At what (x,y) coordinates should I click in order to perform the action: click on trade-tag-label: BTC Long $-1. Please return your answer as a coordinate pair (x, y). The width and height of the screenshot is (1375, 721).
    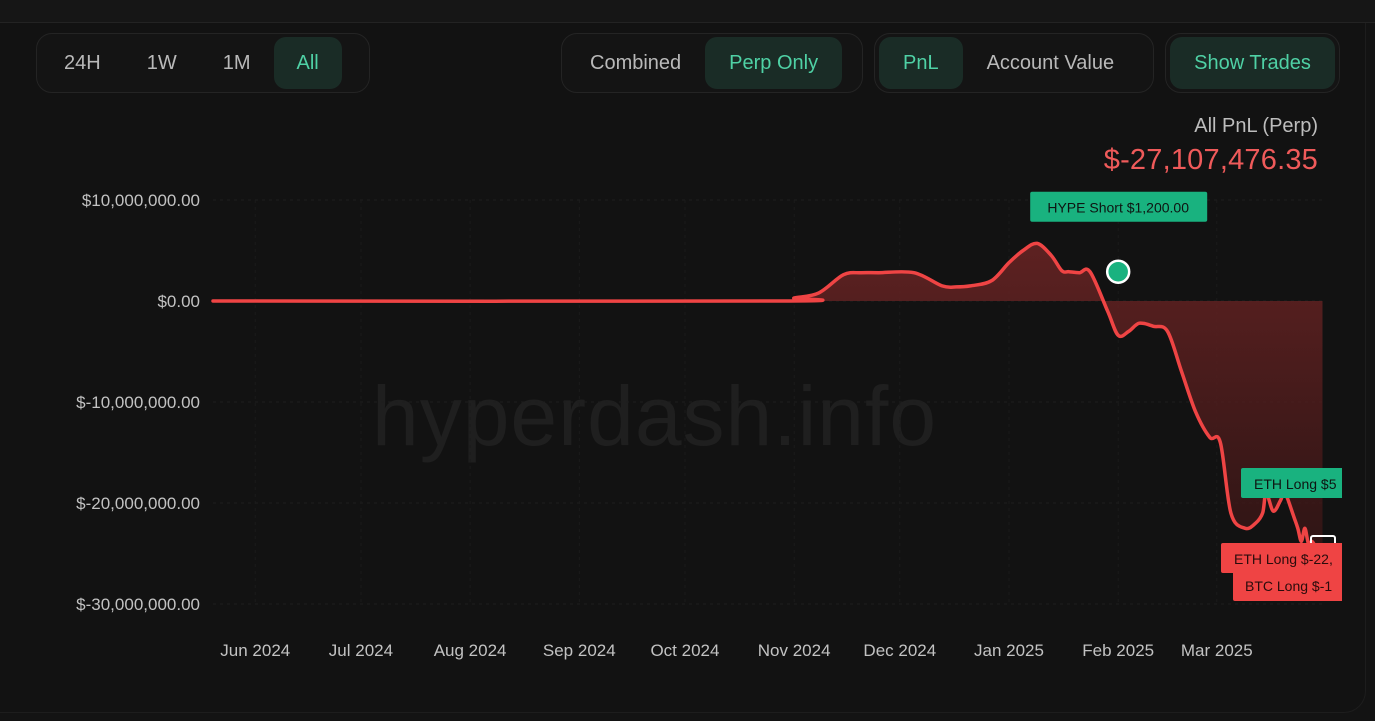
    Looking at the image, I should click on (1288, 586).